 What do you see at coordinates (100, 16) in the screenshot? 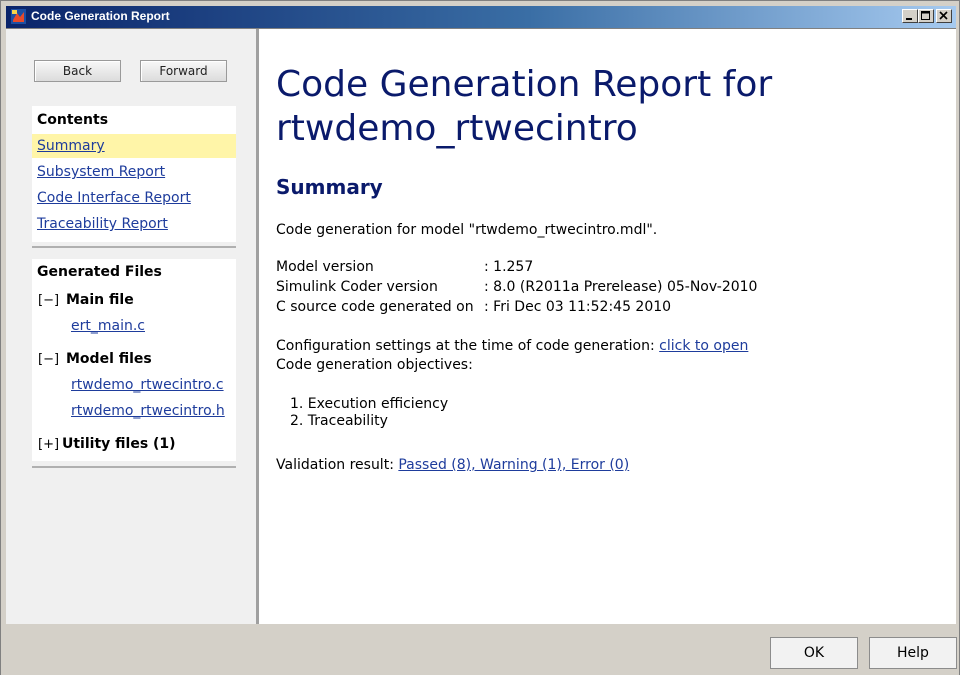
I see `window-title: Code Generation Report` at bounding box center [100, 16].